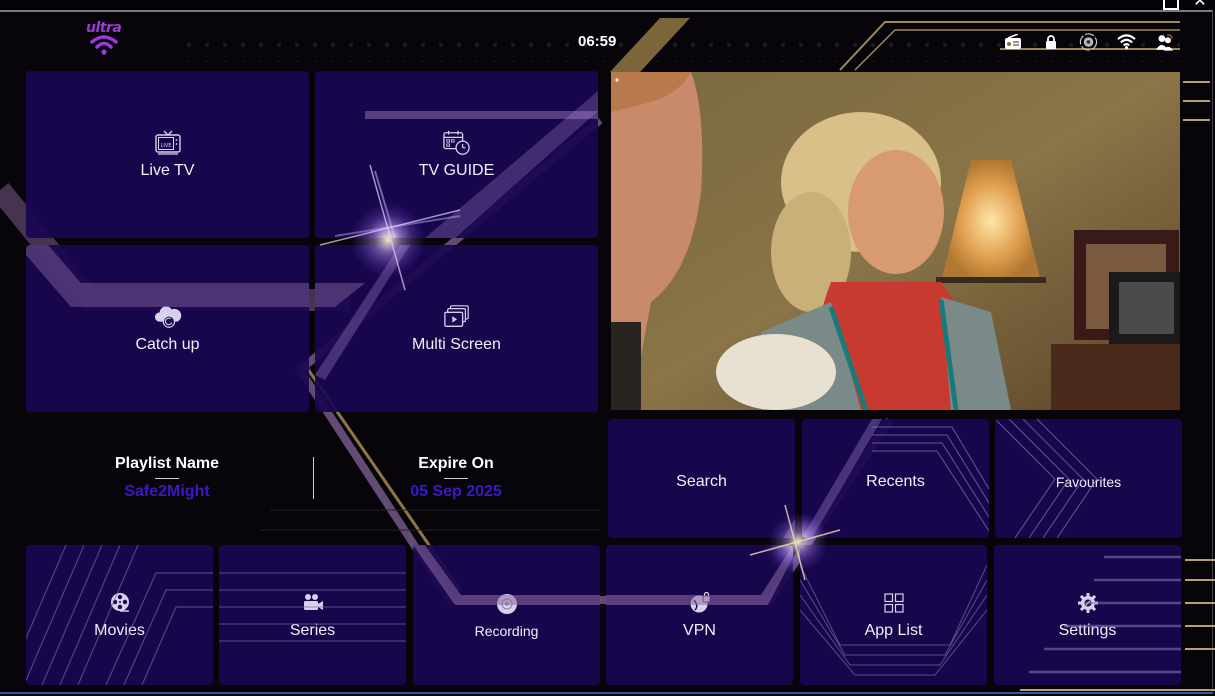 The height and width of the screenshot is (696, 1215). Describe the element at coordinates (168, 317) in the screenshot. I see `cloud-replay-icon` at that location.